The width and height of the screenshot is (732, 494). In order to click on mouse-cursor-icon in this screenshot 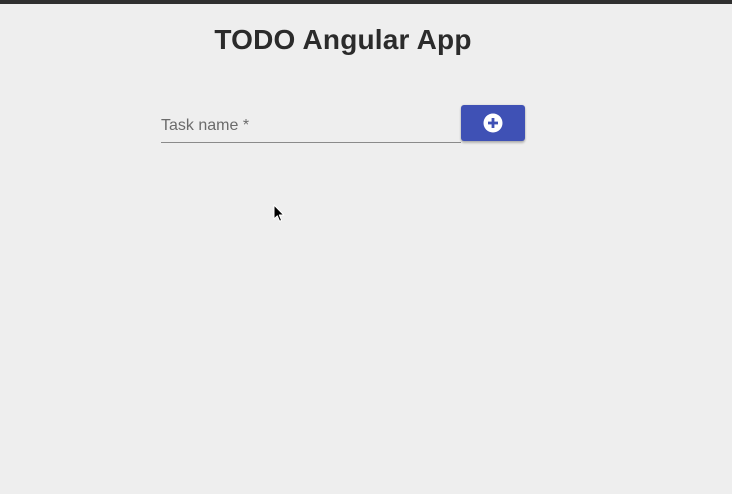, I will do `click(279, 213)`.